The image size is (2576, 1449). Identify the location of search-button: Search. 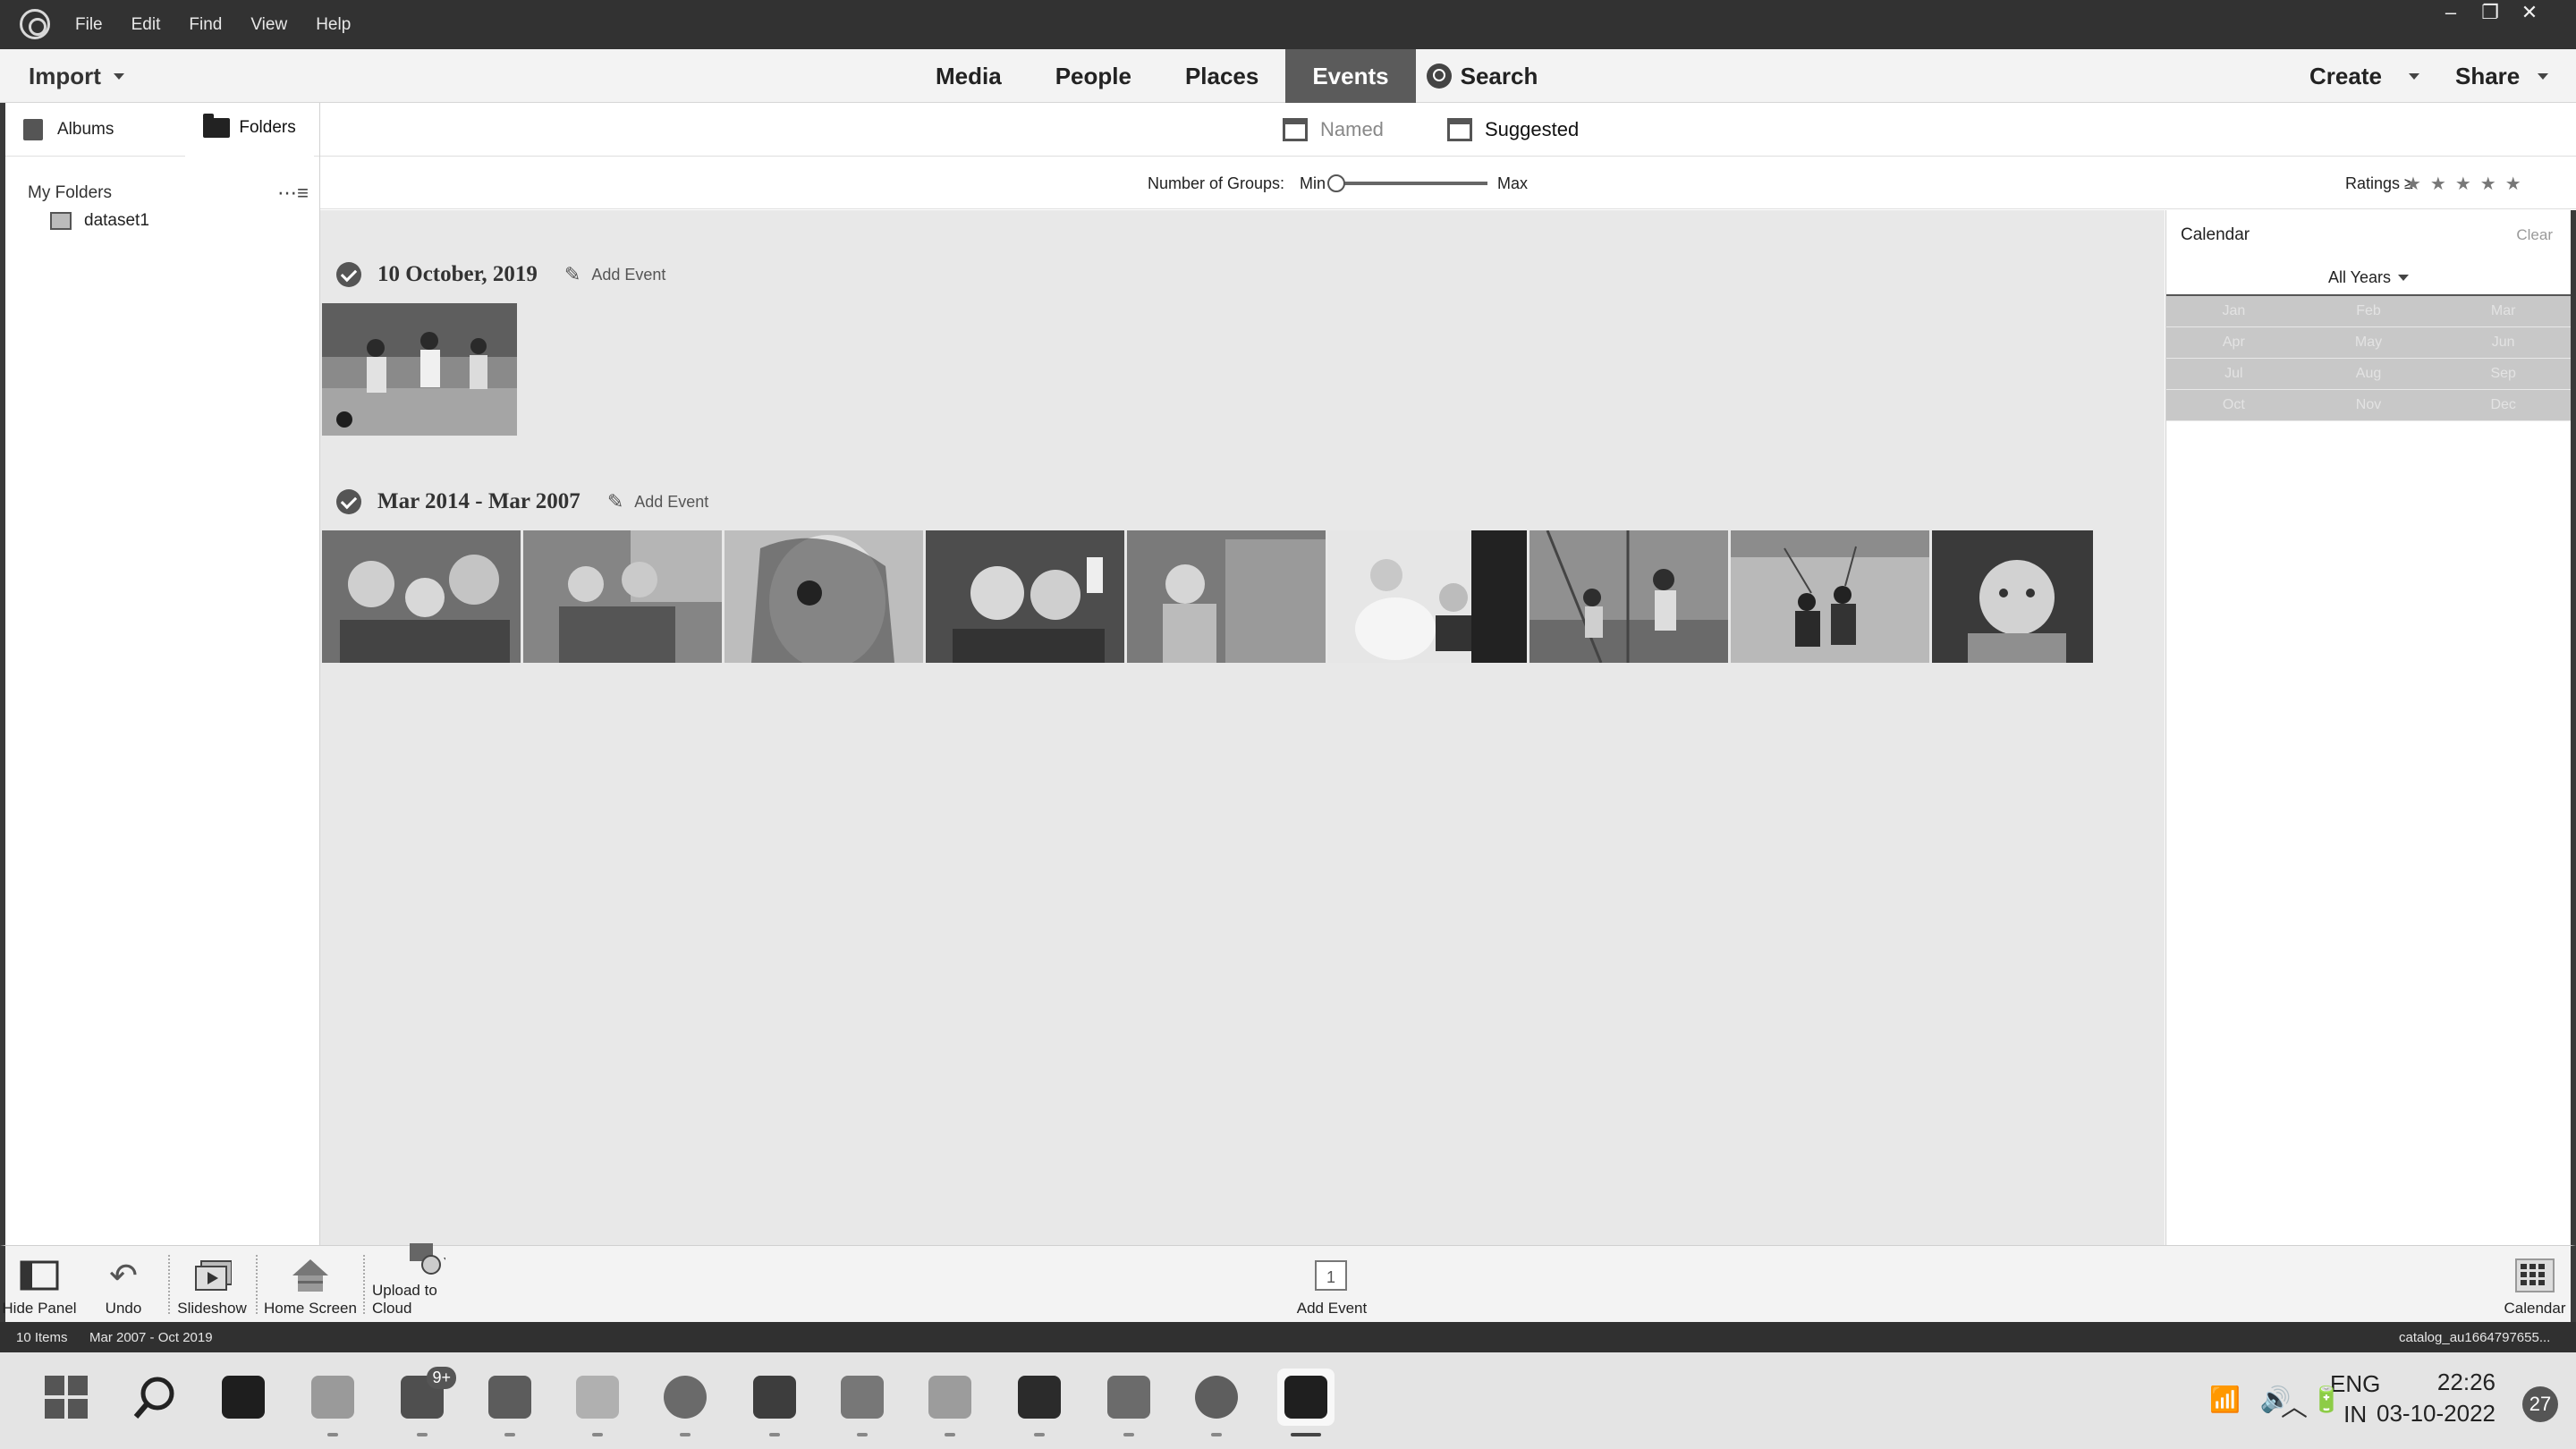
(1482, 76).